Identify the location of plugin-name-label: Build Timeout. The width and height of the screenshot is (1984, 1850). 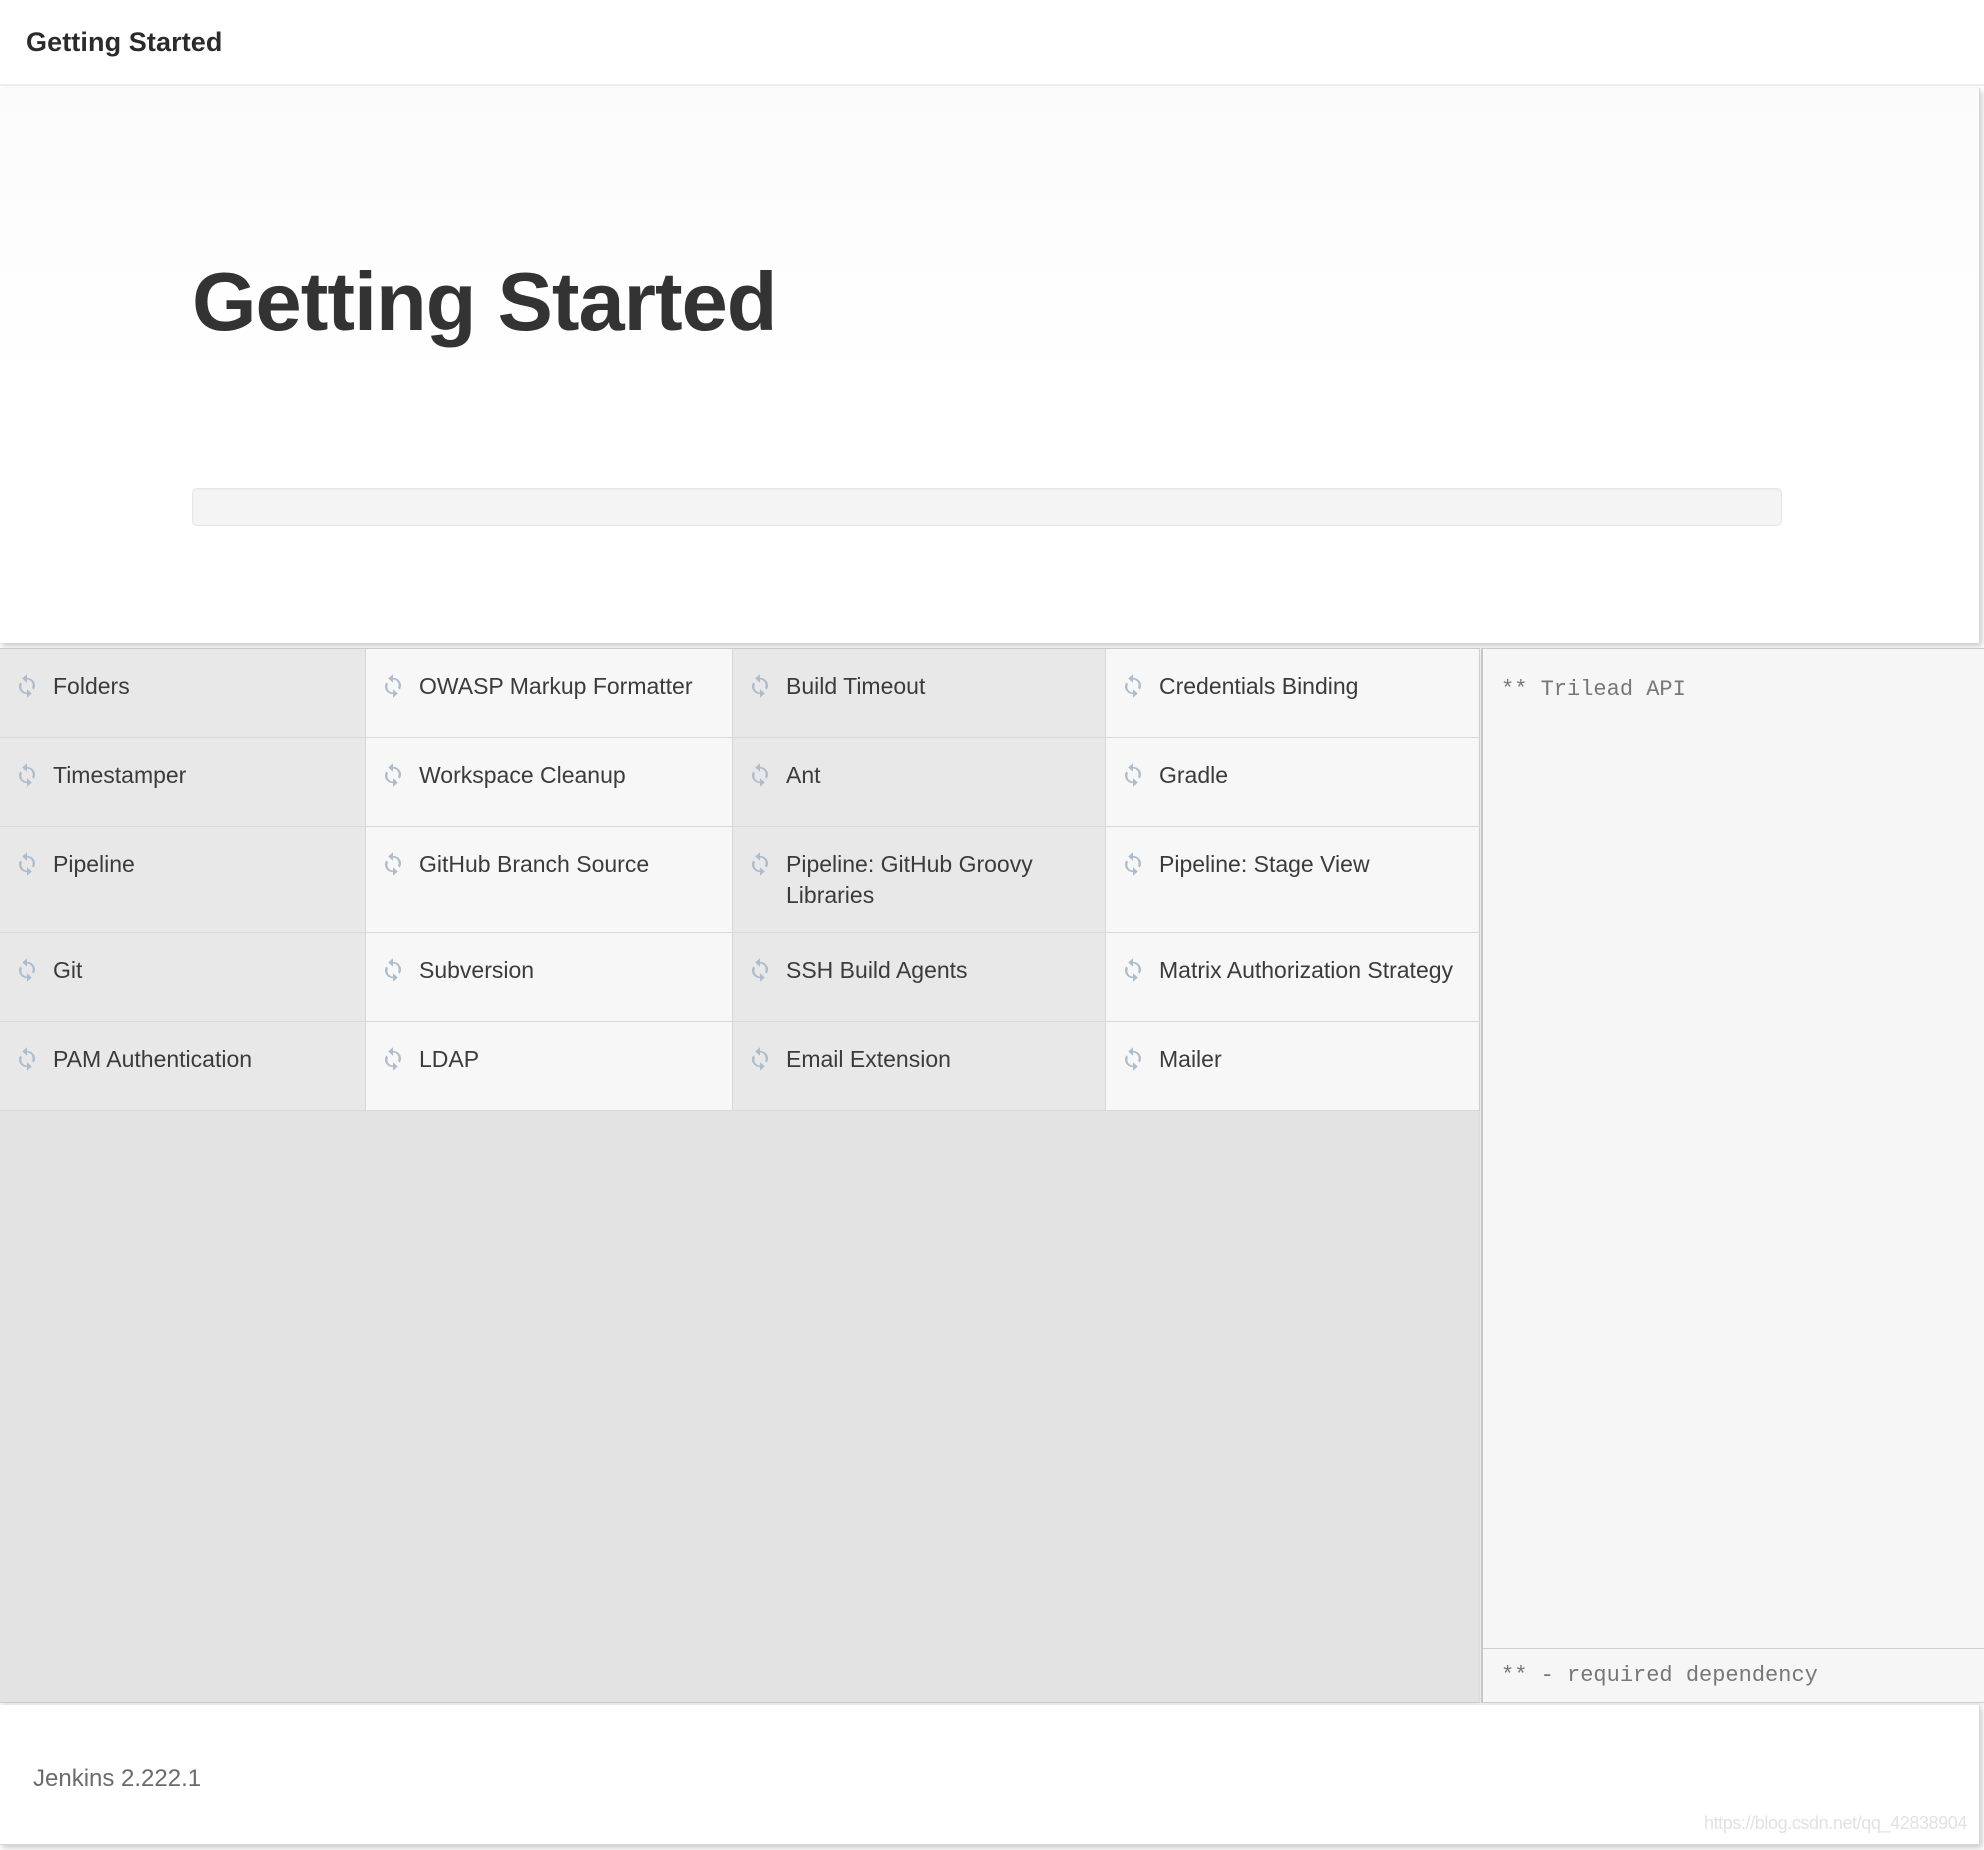
(856, 686).